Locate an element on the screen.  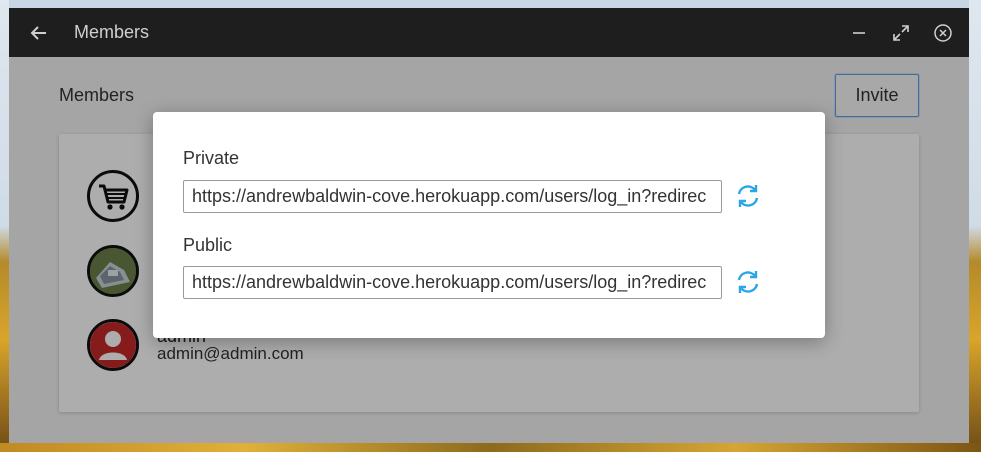
regenerate-public-link-button is located at coordinates (748, 282).